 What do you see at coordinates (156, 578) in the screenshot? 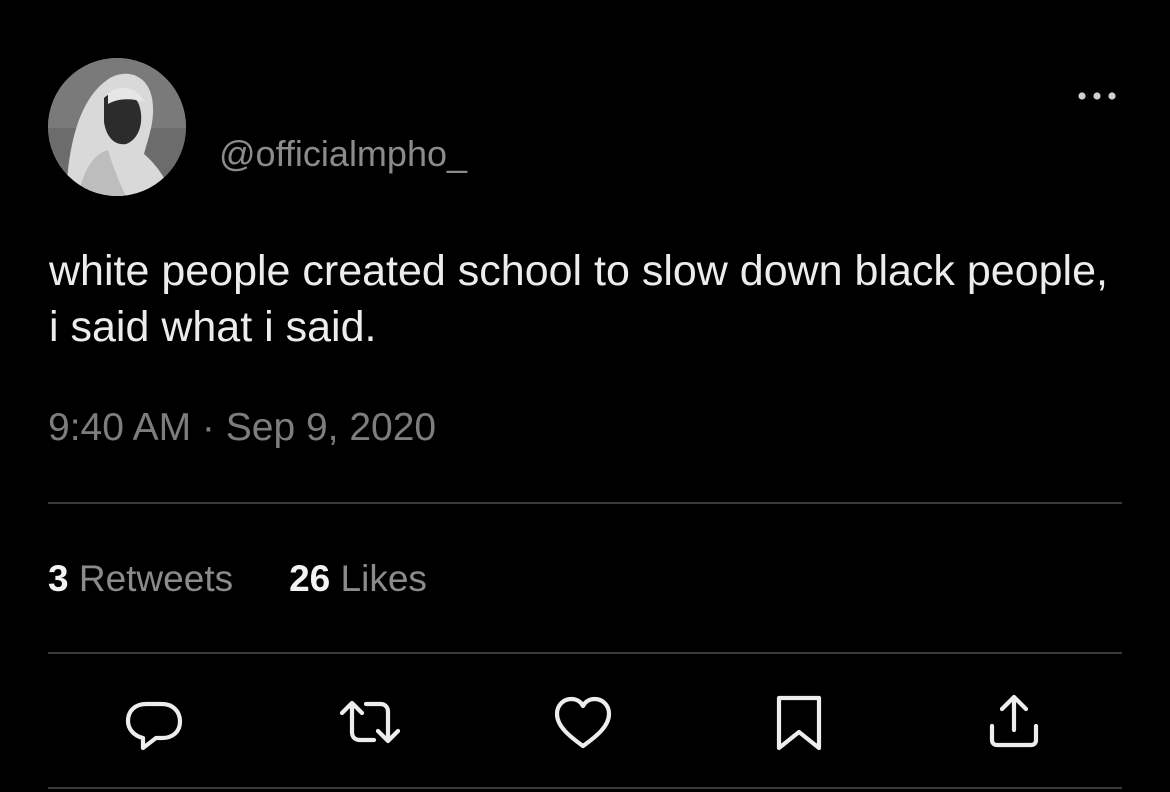
I see `retweets-label: Retweets` at bounding box center [156, 578].